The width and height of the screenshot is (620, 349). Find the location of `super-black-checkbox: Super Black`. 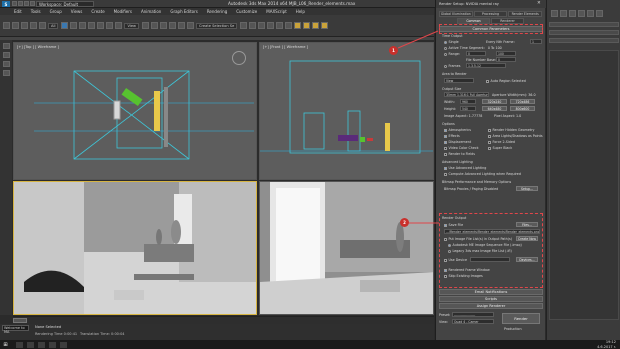

super-black-checkbox: Super Black is located at coordinates (500, 148).